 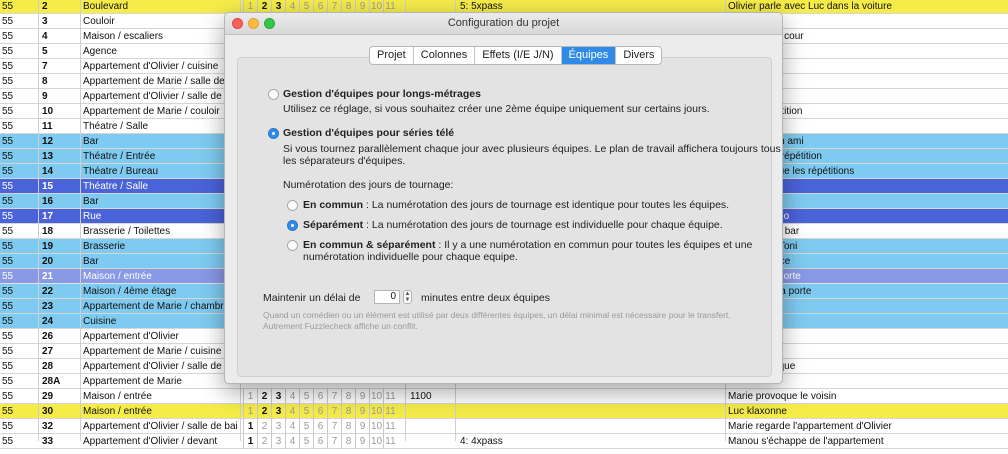 I want to click on scene-number-cell: 22, so click(x=48, y=291).